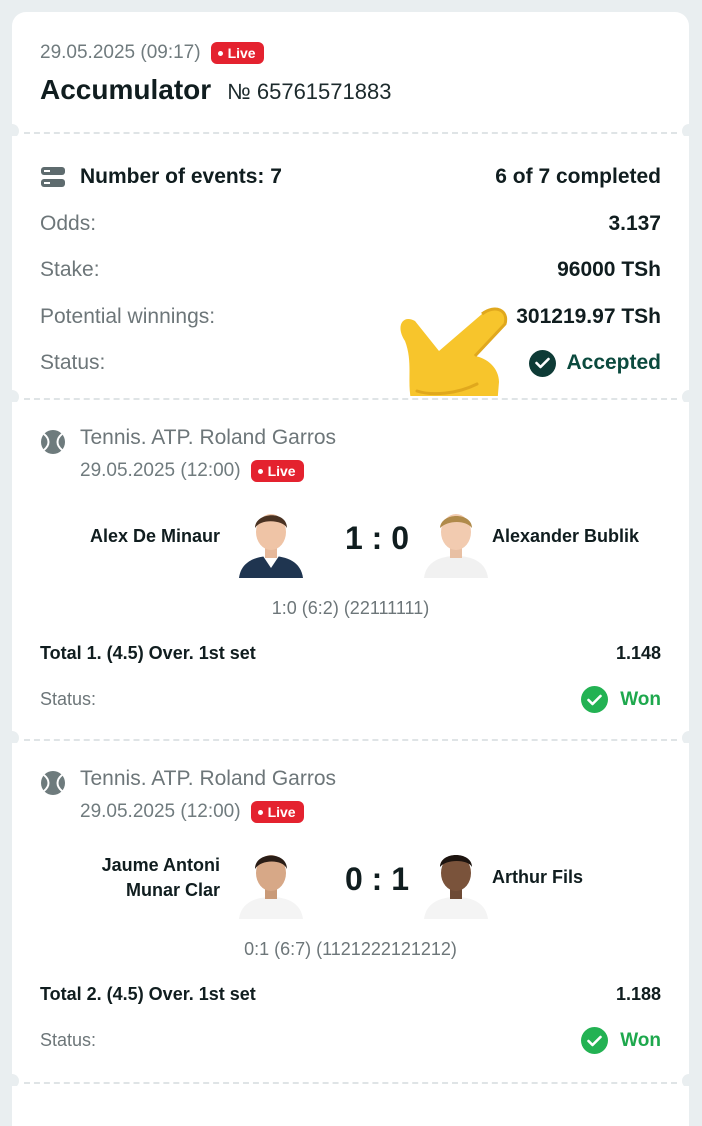 The width and height of the screenshot is (702, 1126). What do you see at coordinates (128, 316) in the screenshot?
I see `winnings-label: Potential winnings:` at bounding box center [128, 316].